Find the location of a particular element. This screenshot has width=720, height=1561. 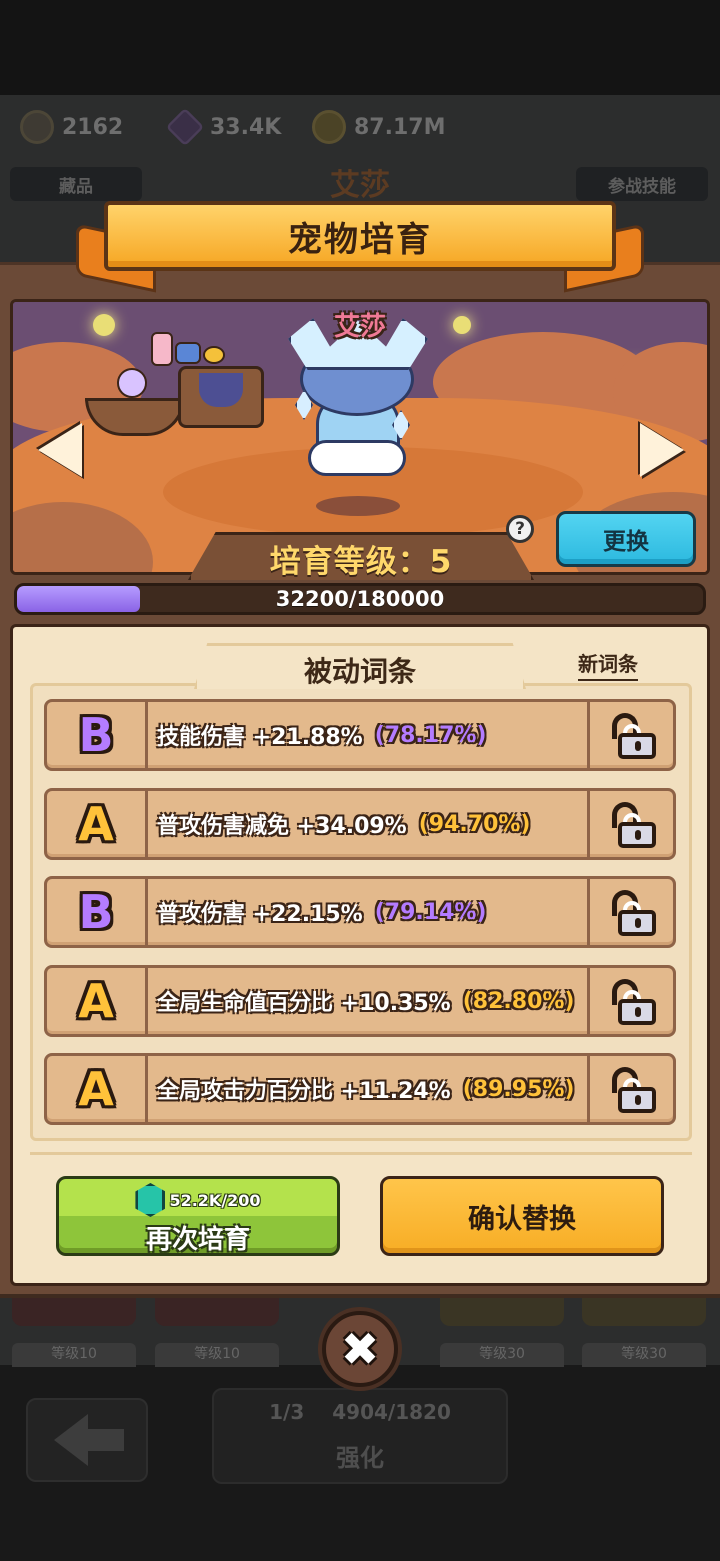

bone-count: 4904/1820 is located at coordinates (391, 1412).